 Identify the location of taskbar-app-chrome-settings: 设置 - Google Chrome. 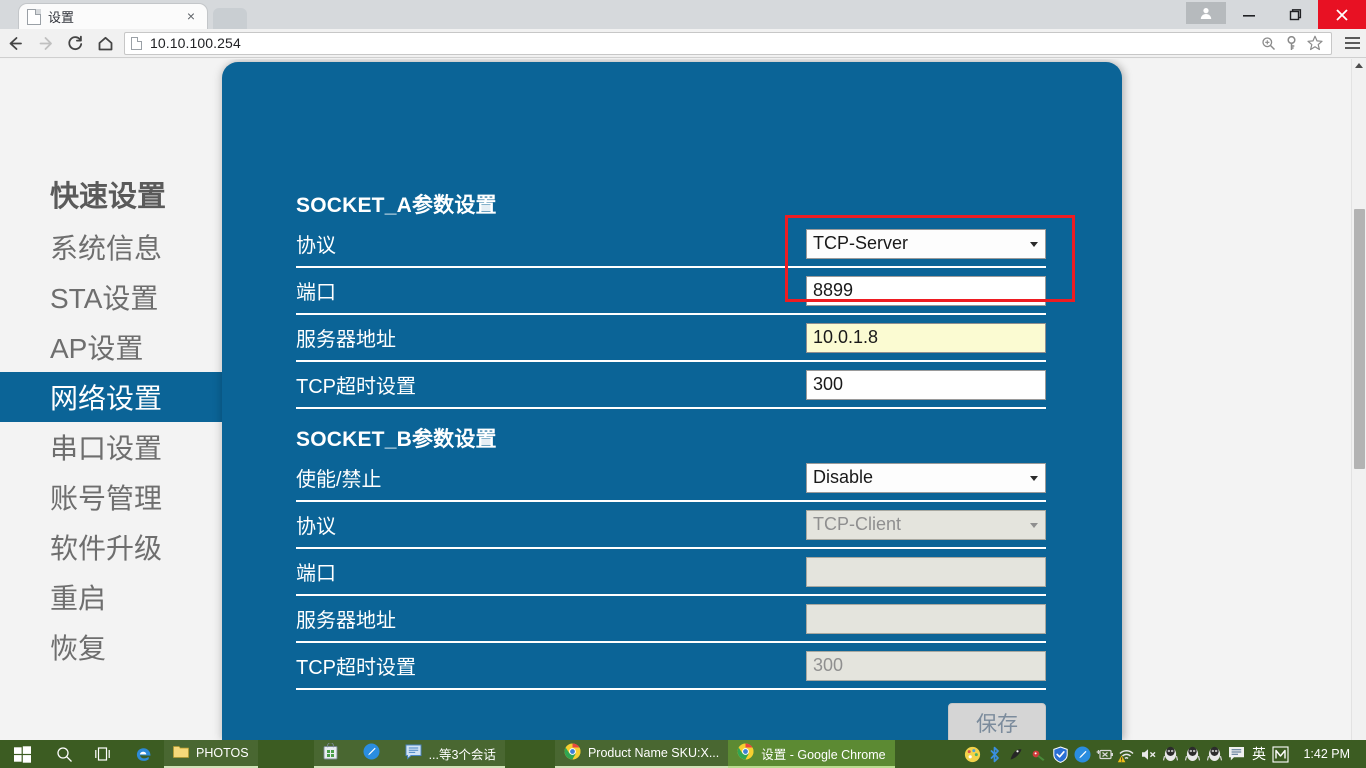
(811, 754).